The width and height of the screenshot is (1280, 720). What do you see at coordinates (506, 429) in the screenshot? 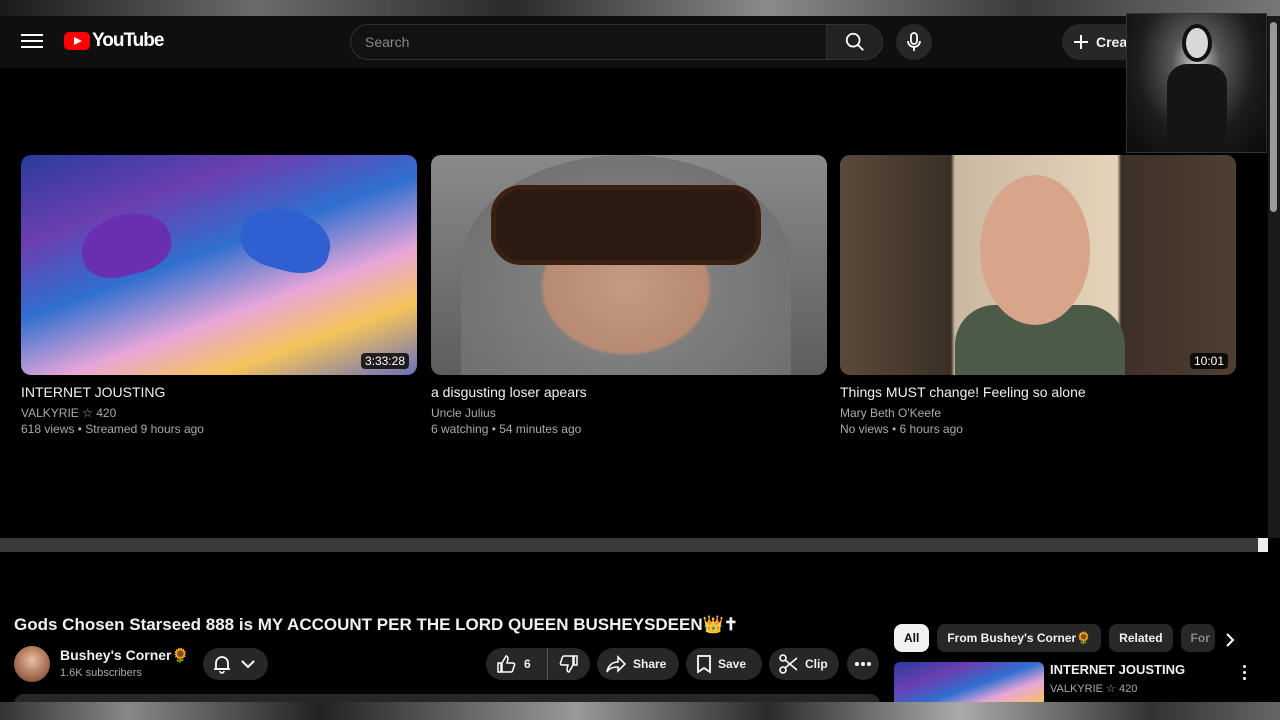
I see `video-stats: 6 watching • 54 minutes ago` at bounding box center [506, 429].